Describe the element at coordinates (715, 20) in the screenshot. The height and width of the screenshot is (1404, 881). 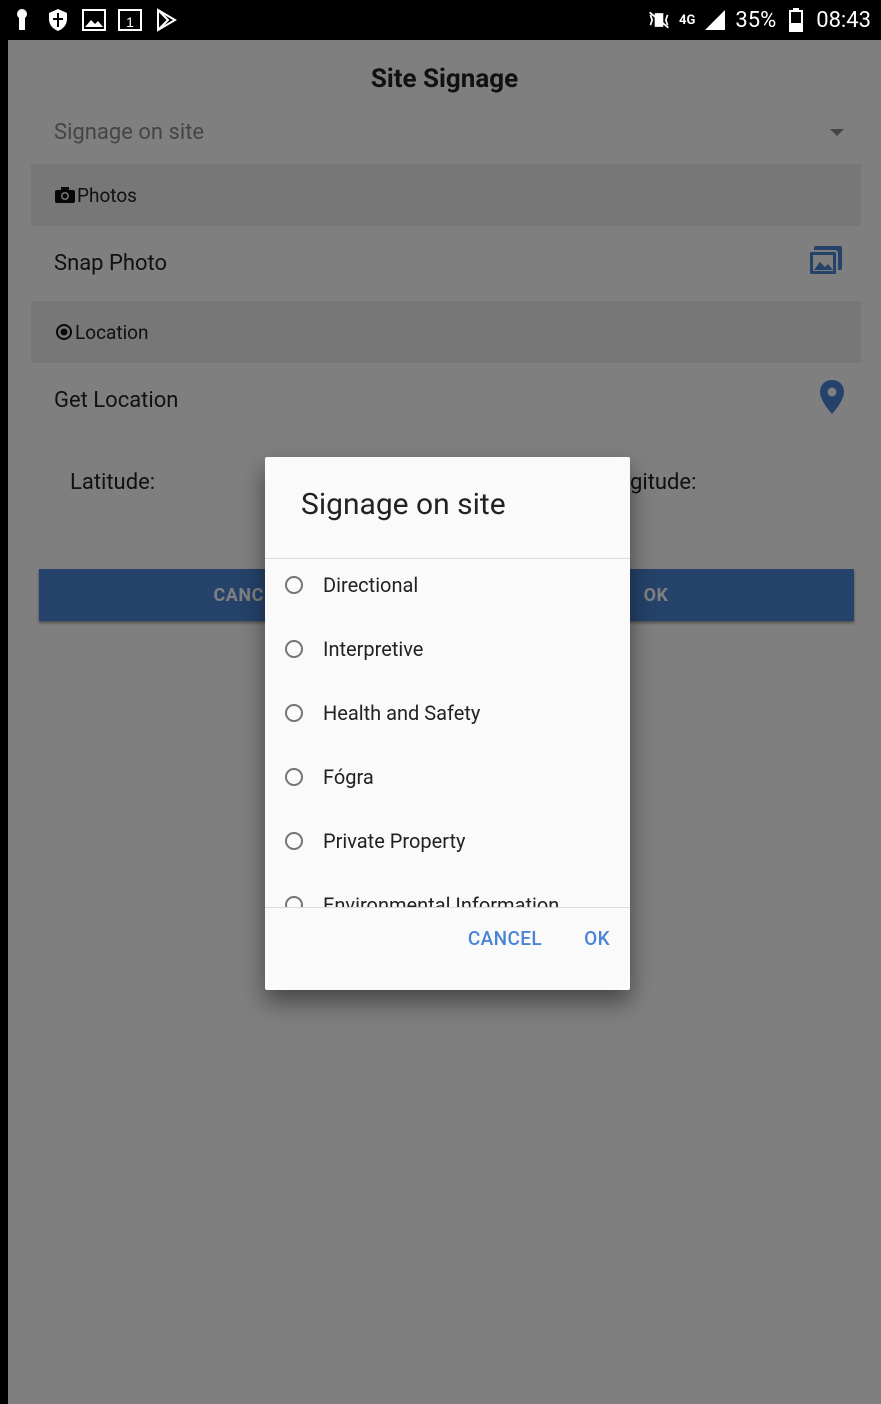
I see `signal-icon` at that location.